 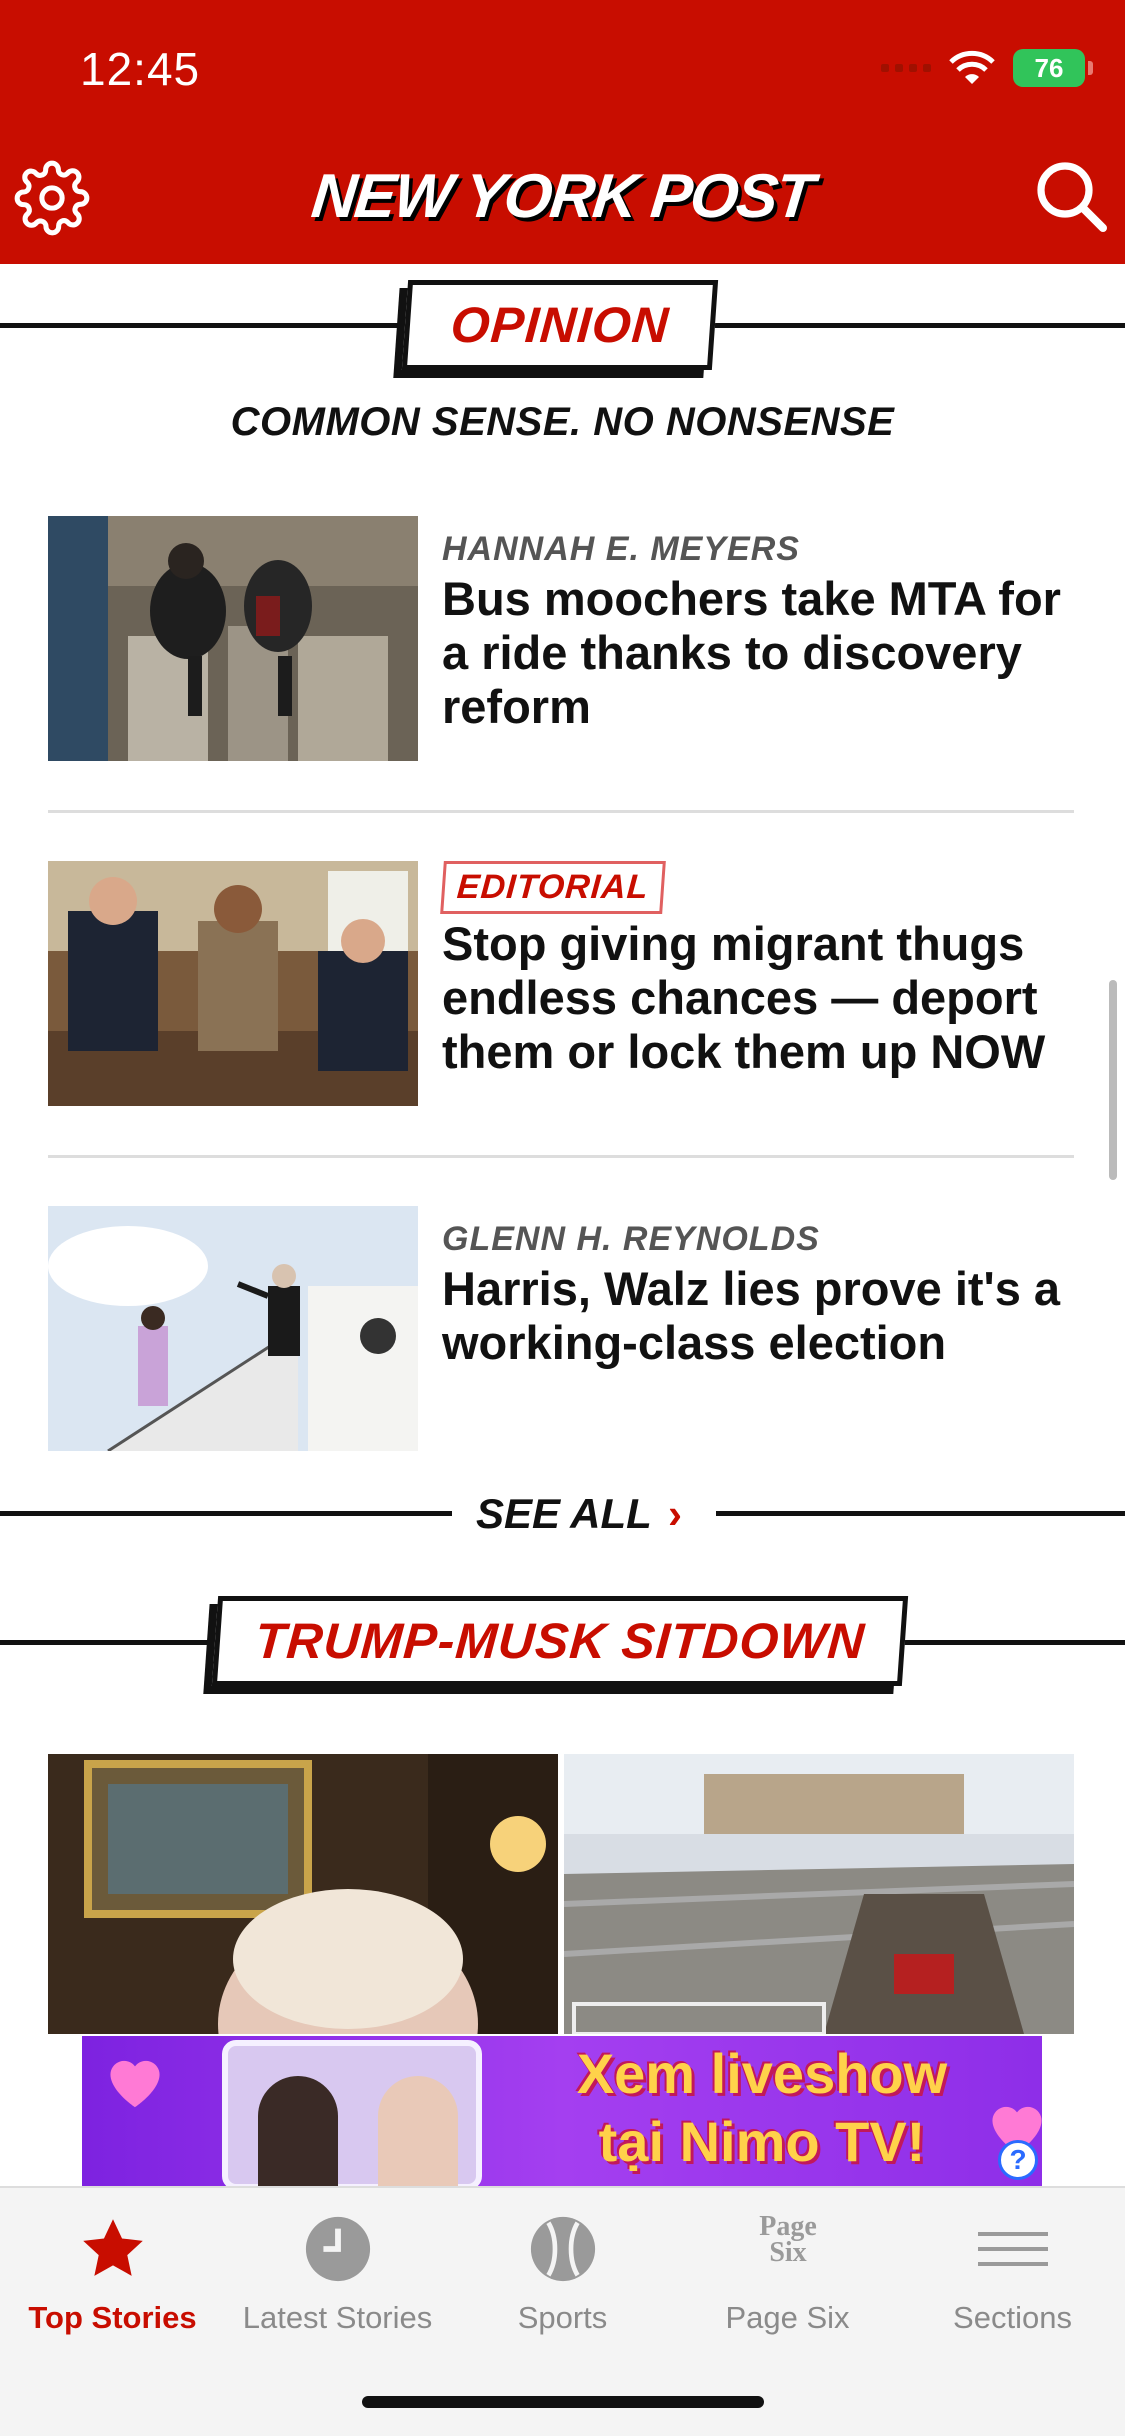 What do you see at coordinates (338, 2249) in the screenshot?
I see `clock-icon` at bounding box center [338, 2249].